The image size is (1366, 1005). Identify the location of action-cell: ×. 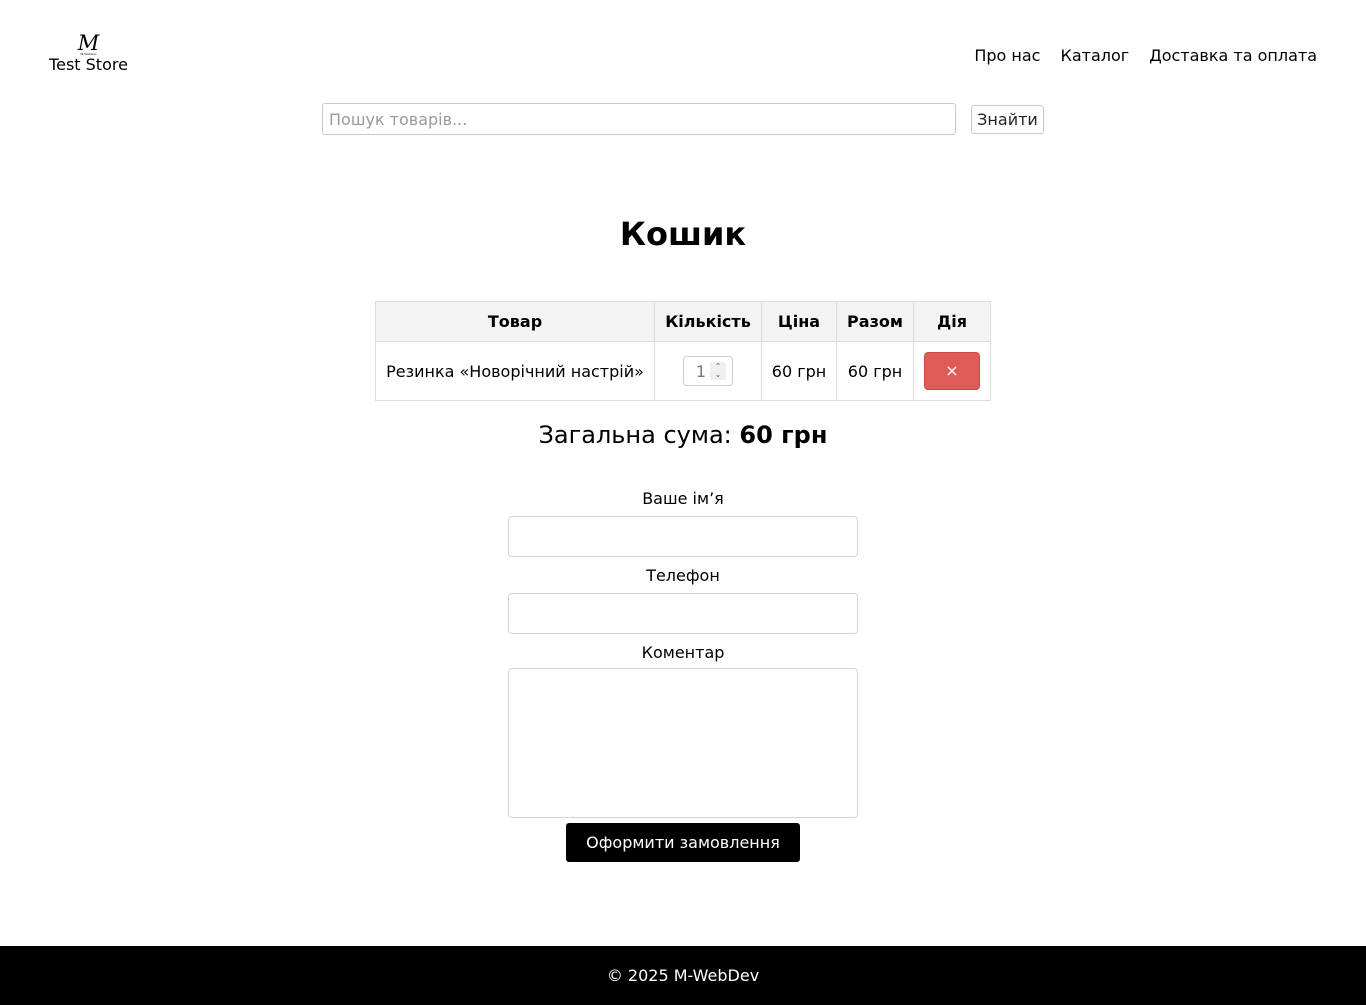
(952, 371).